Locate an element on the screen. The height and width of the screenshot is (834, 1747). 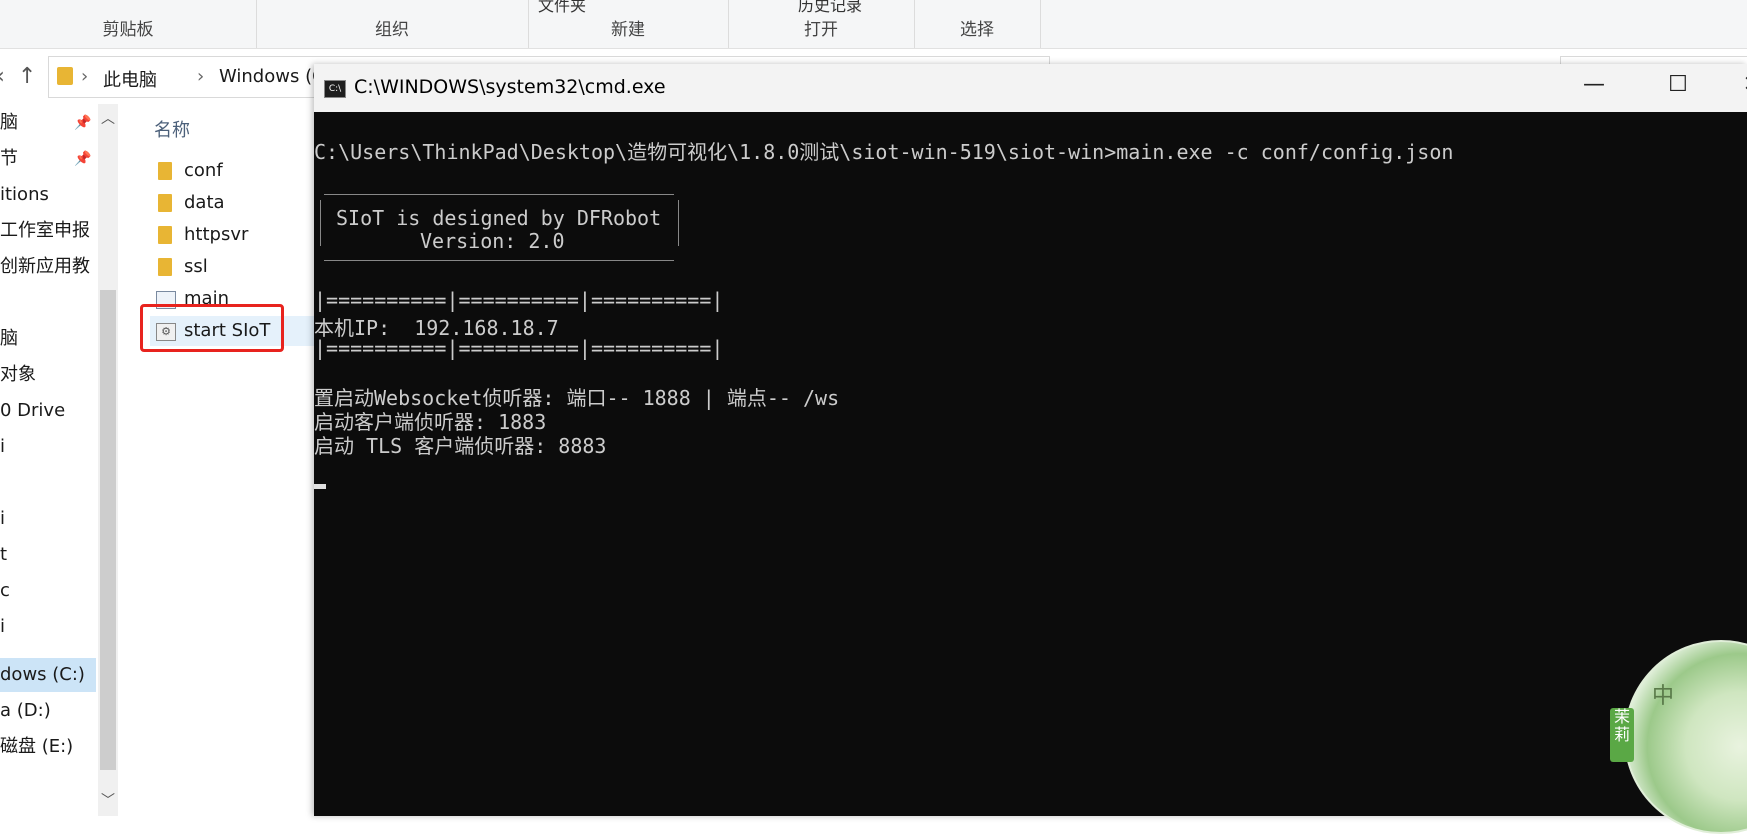
decorative-tag: 茉莉 is located at coordinates (1622, 735).